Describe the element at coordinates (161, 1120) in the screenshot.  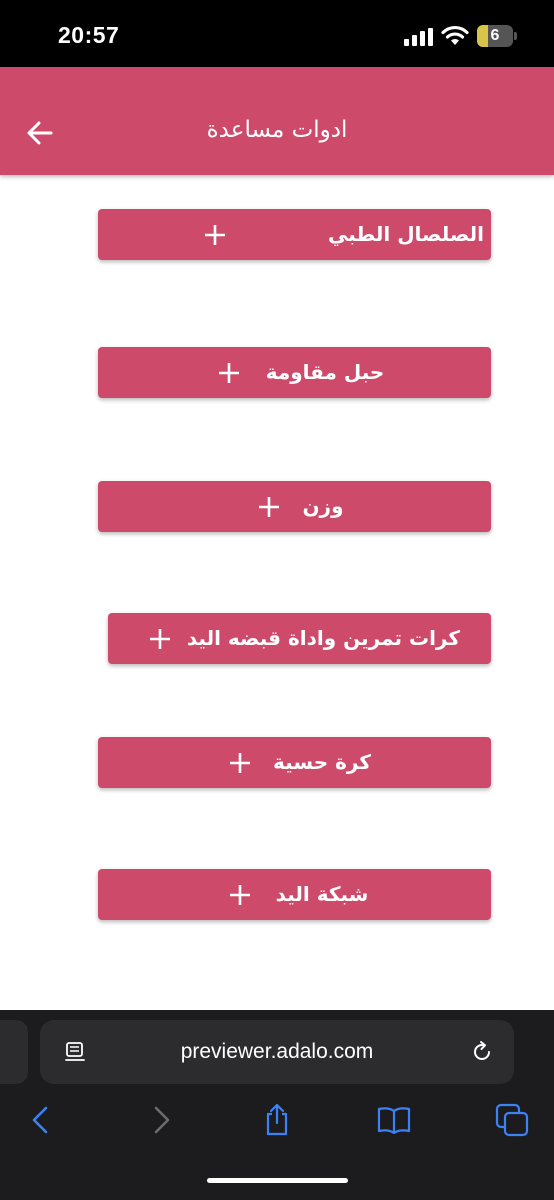
I see `forward-icon` at that location.